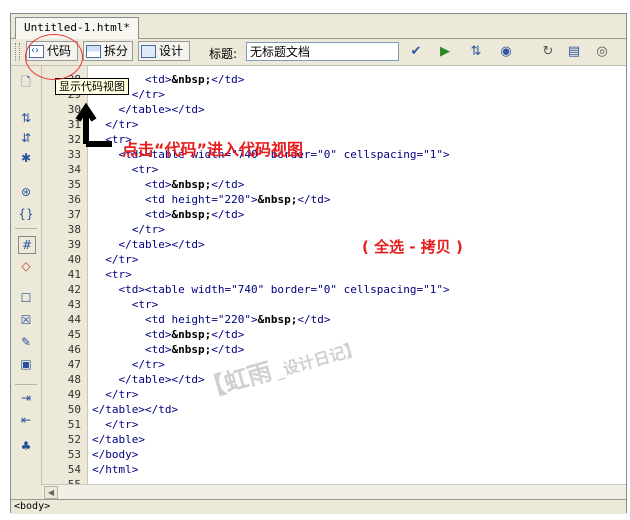 The height and width of the screenshot is (520, 630). I want to click on scroll-left-icon: ◀, so click(51, 492).